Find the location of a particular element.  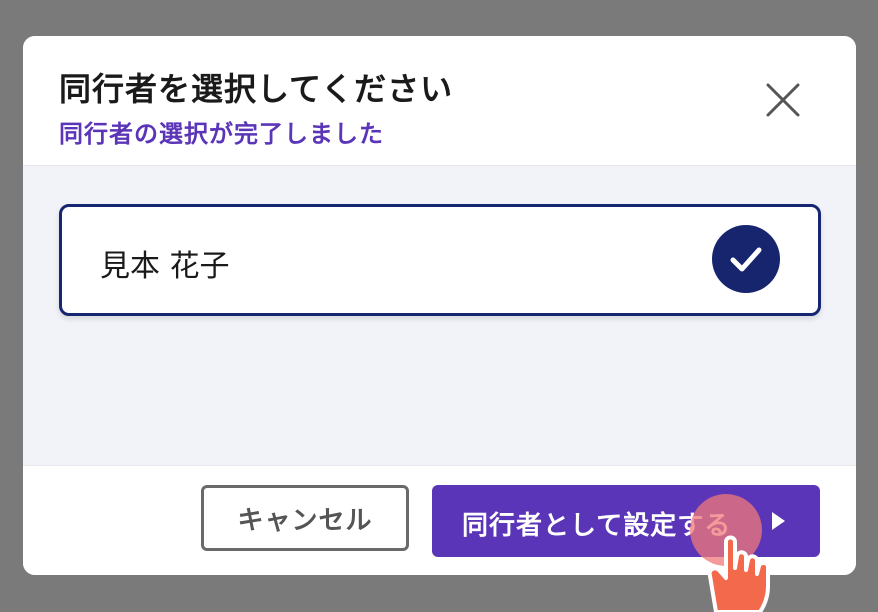

play-icon is located at coordinates (778, 521).